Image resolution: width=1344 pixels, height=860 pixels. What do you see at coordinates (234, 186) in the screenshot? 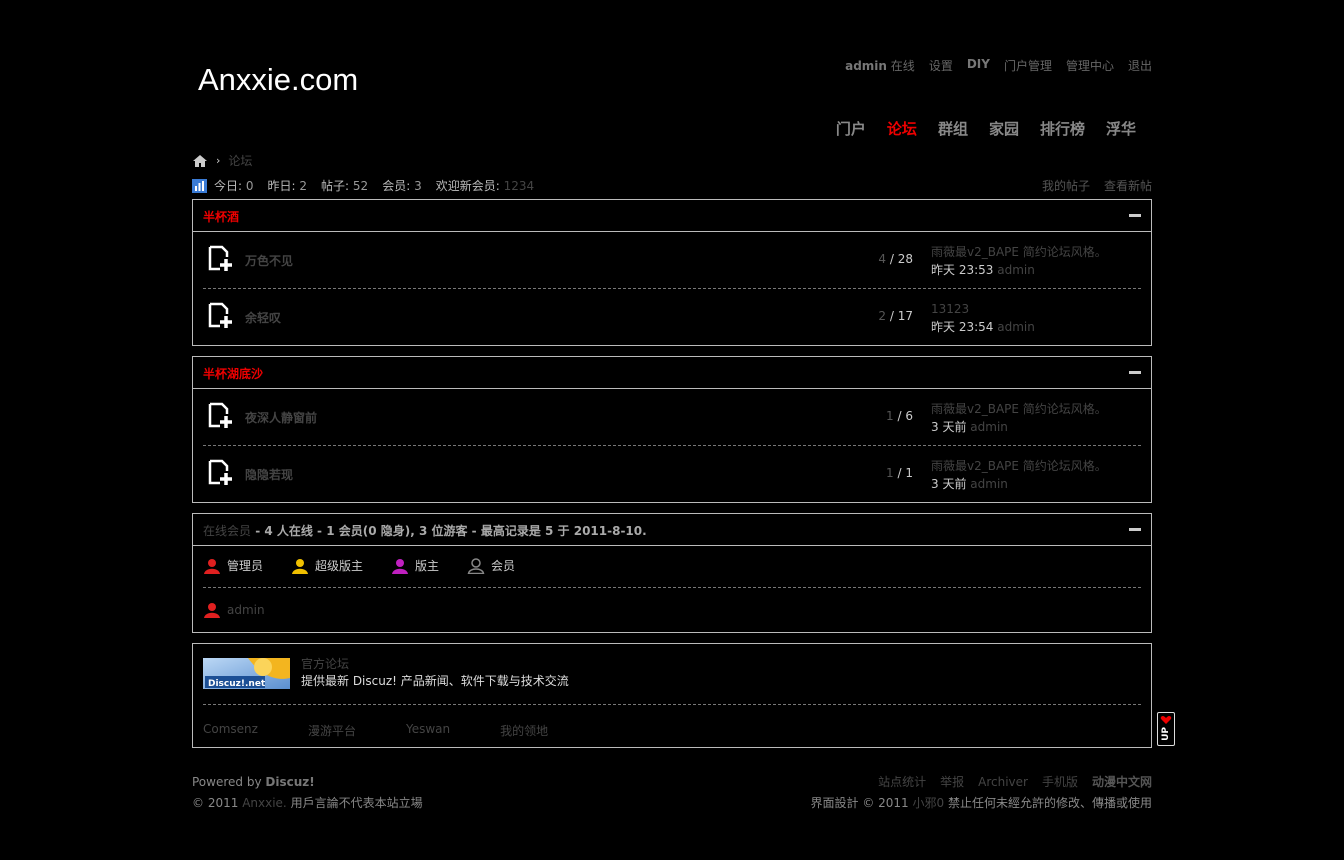
I see `stat-today: 今日: 0` at bounding box center [234, 186].